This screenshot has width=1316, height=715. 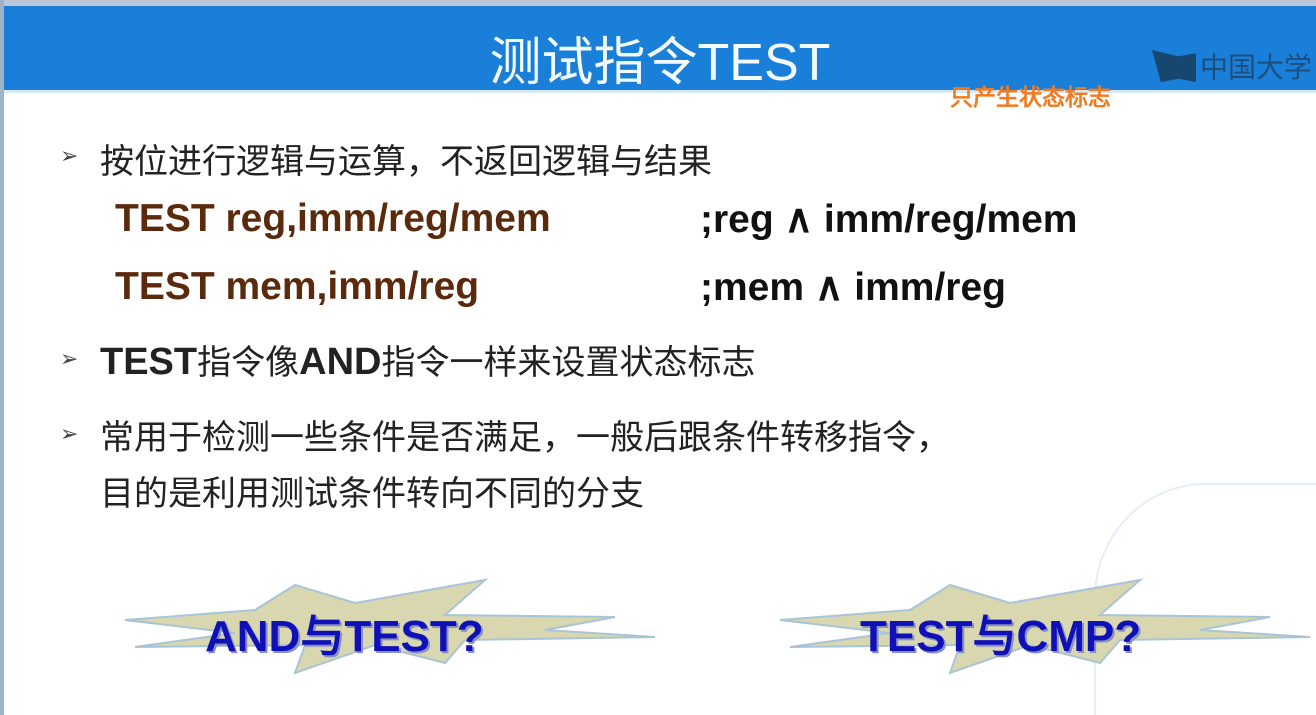 What do you see at coordinates (1001, 636) in the screenshot?
I see `star-label-test-cmp: TEST与CMP?` at bounding box center [1001, 636].